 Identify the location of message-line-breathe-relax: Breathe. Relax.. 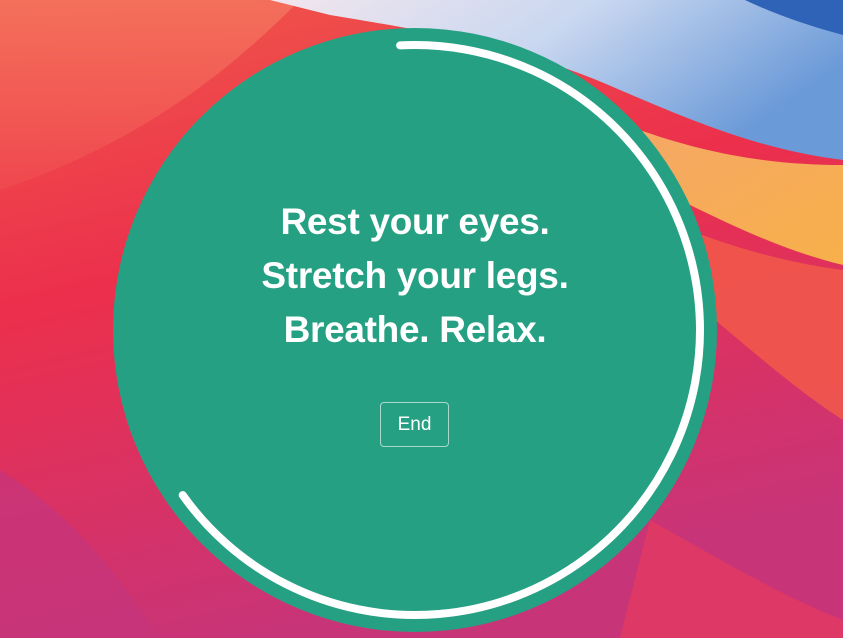
(415, 329).